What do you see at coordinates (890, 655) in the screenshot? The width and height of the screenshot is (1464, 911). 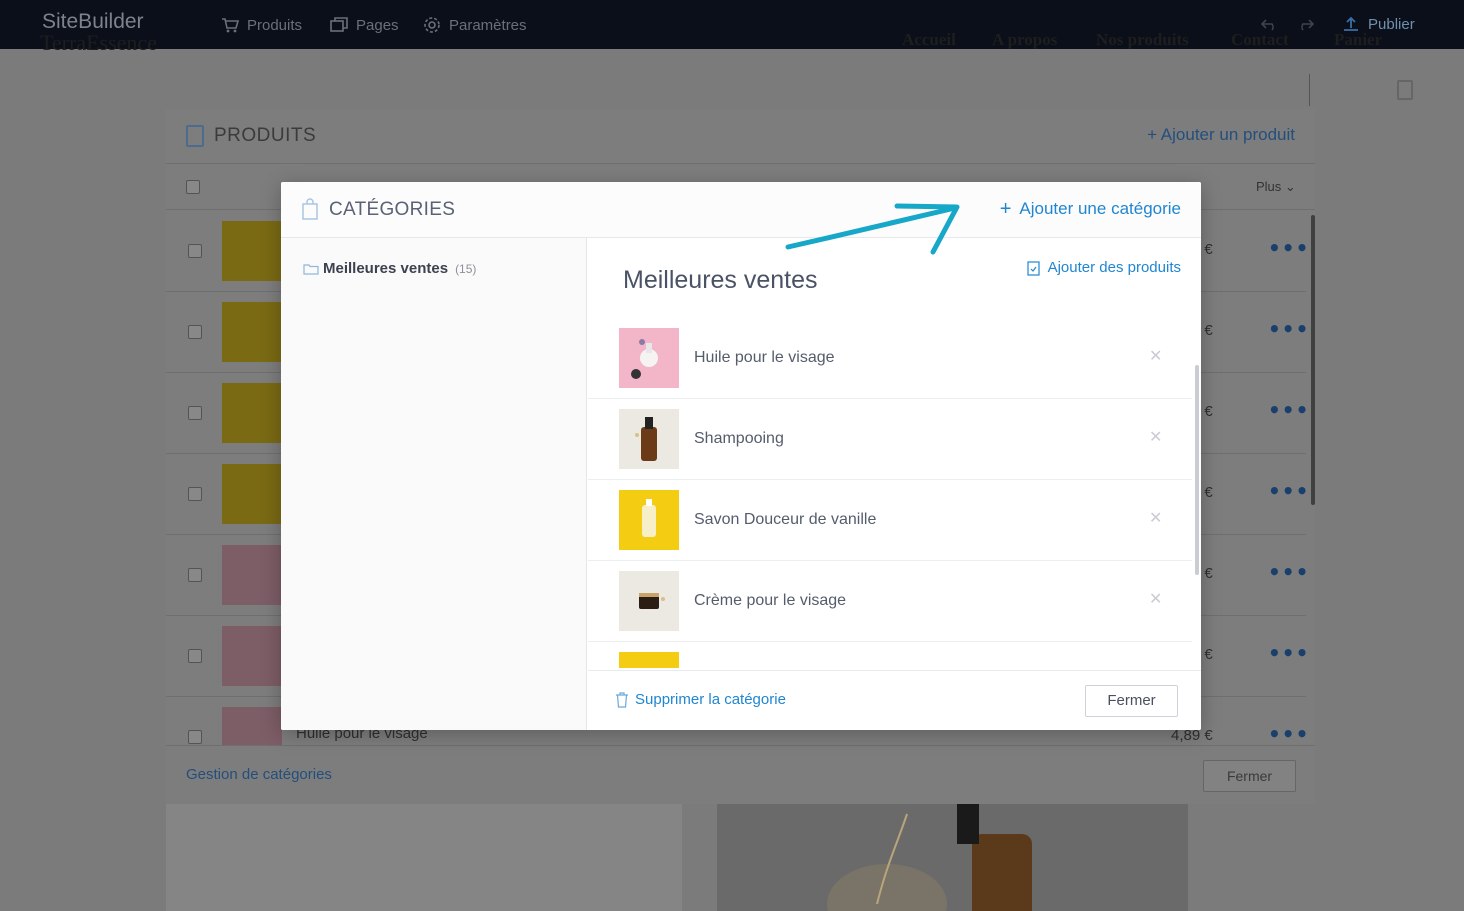 I see `category-product-item` at bounding box center [890, 655].